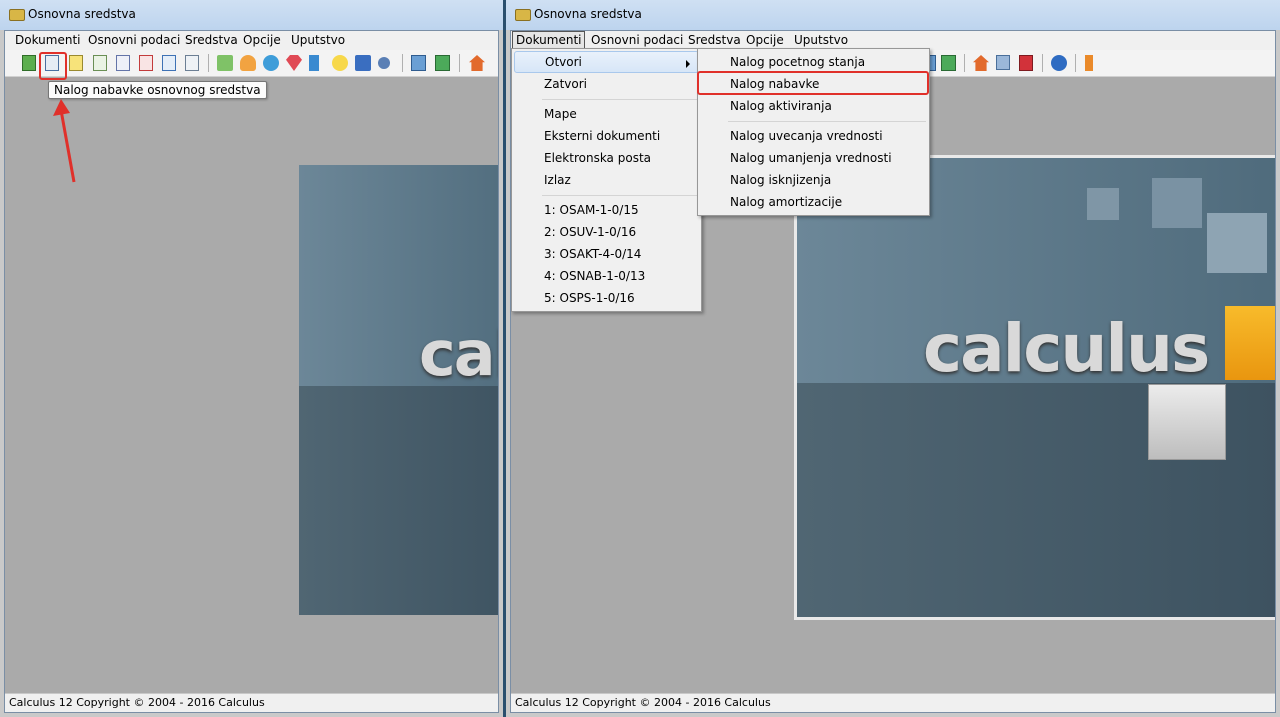 The height and width of the screenshot is (717, 1280). What do you see at coordinates (29, 63) in the screenshot?
I see `document-green-icon` at bounding box center [29, 63].